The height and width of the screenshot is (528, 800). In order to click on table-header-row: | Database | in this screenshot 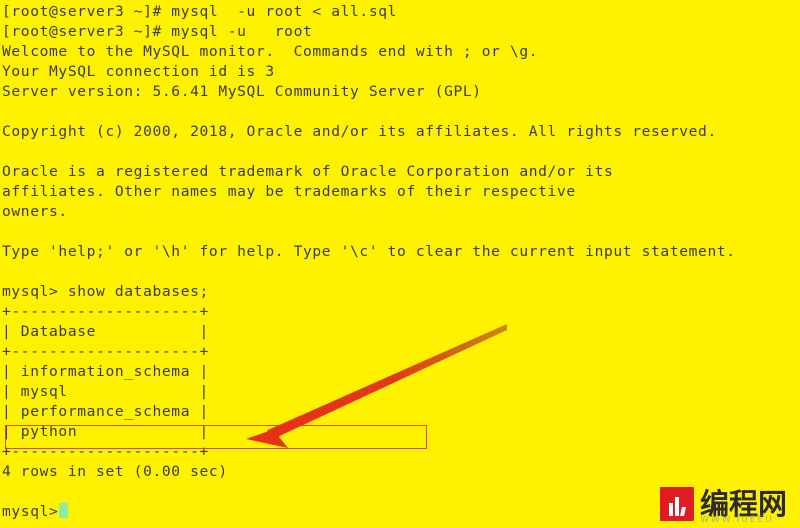, I will do `click(105, 331)`.